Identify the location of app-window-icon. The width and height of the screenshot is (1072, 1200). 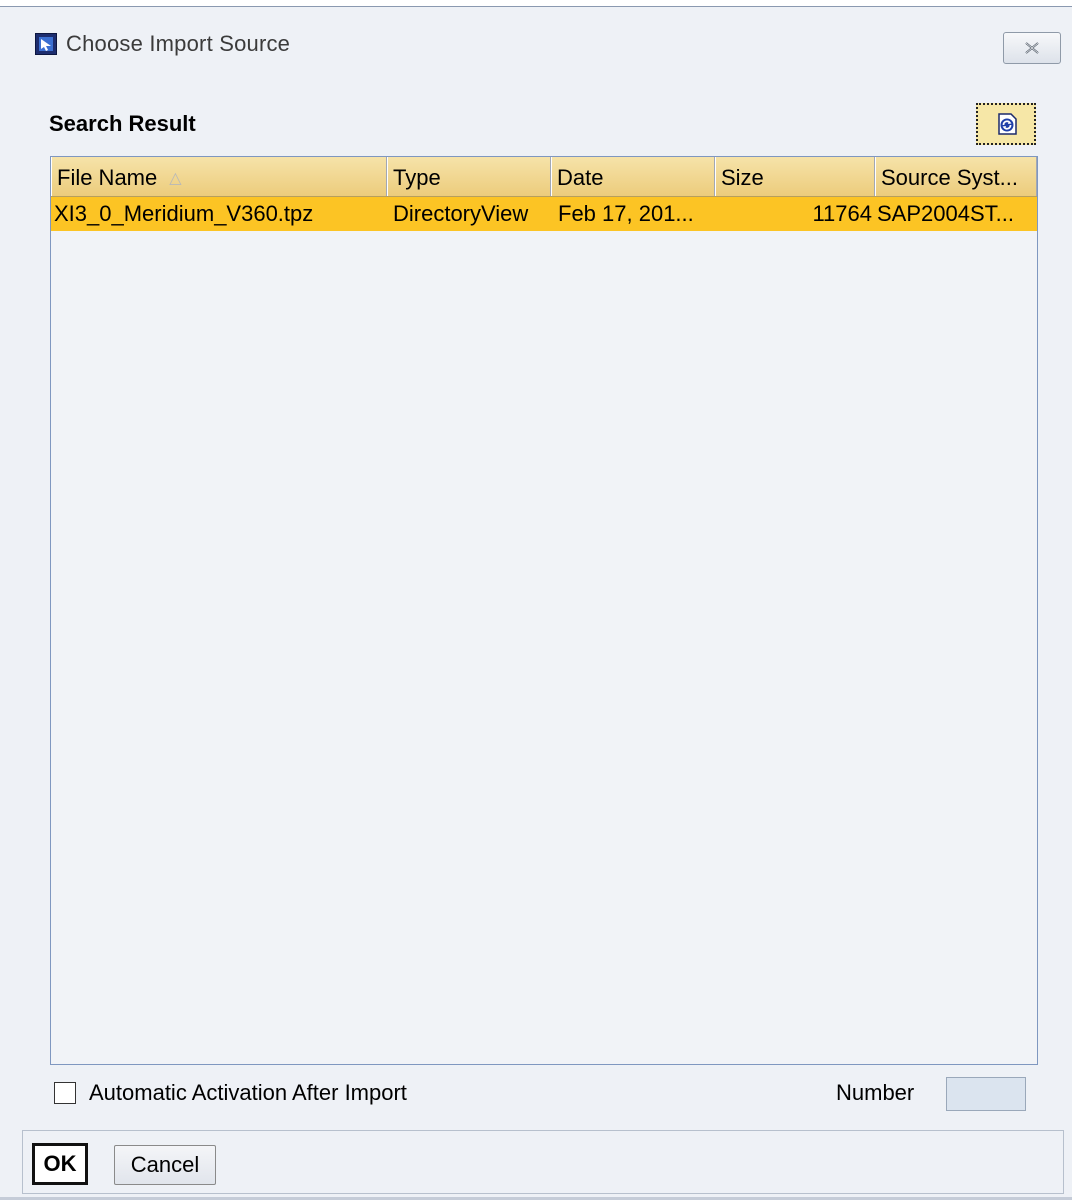
(46, 44).